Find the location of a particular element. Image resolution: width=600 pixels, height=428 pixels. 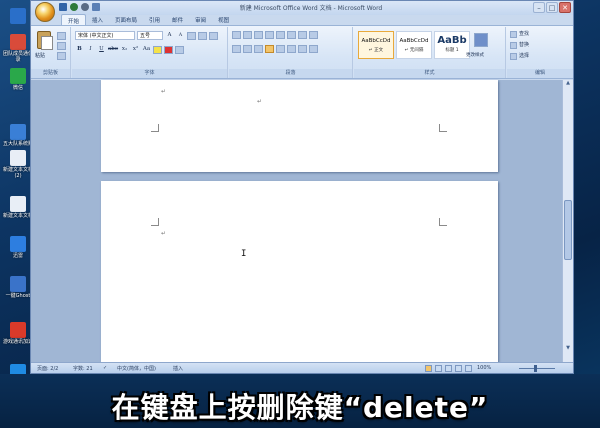

grow-font-button: A is located at coordinates (169, 35).